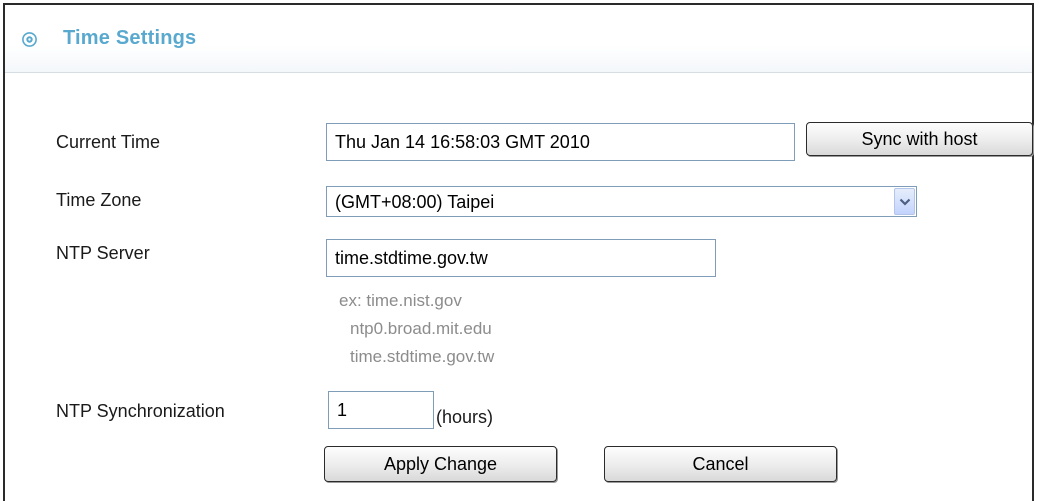  I want to click on time-zone-select: (GMT+08:00) Taipei, so click(621, 201).